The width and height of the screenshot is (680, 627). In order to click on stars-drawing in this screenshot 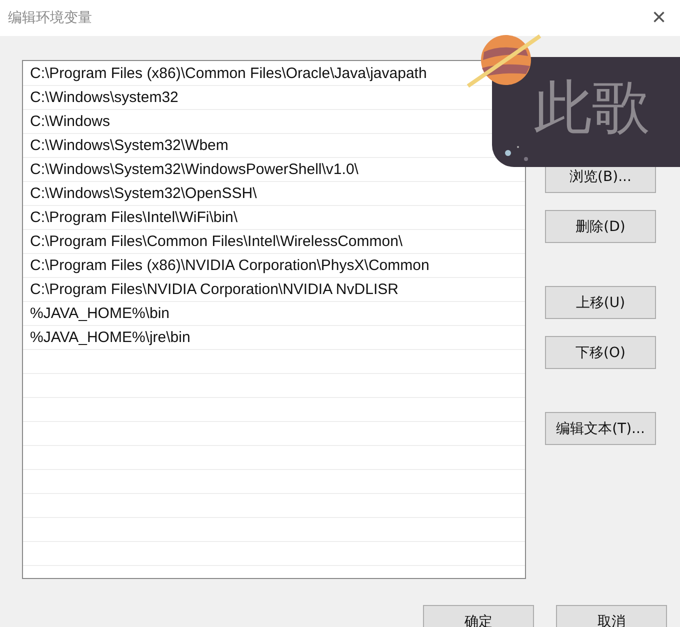, I will do `click(516, 152)`.